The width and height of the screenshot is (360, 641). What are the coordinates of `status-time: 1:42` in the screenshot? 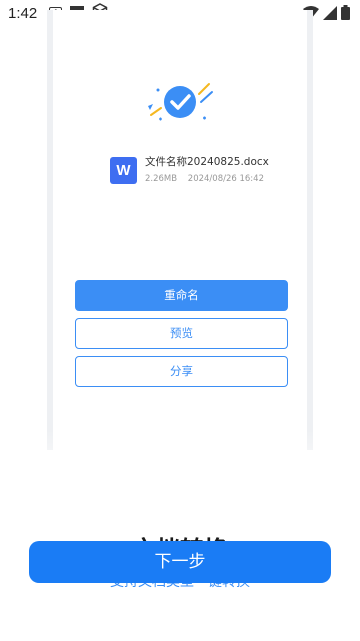 It's located at (23, 13).